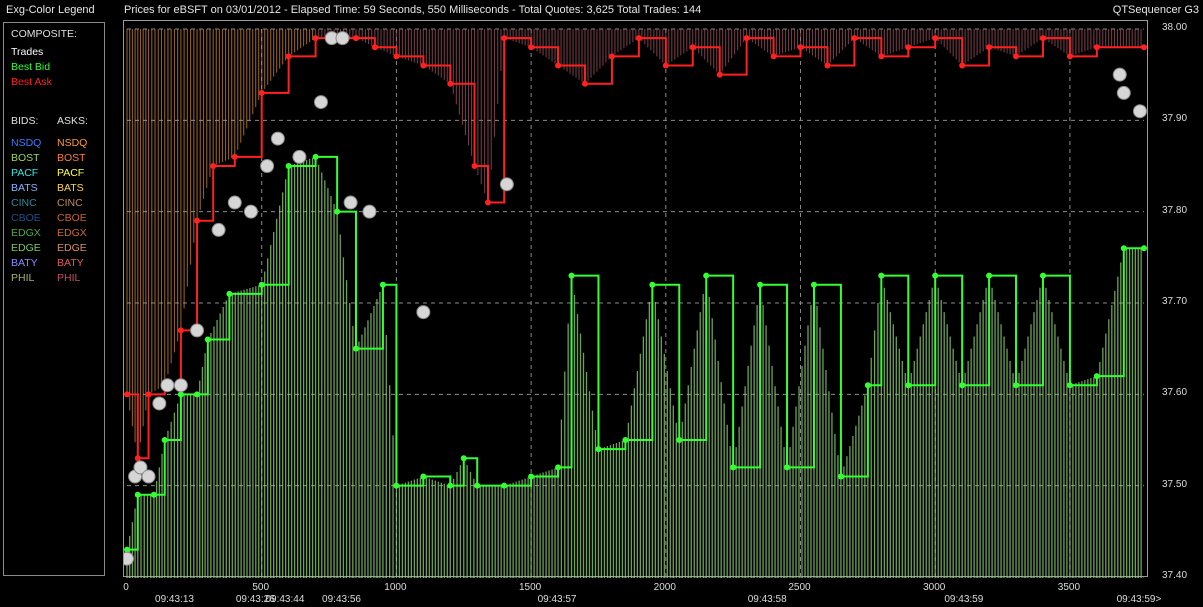 Image resolution: width=1203 pixels, height=607 pixels. I want to click on x-time-tick-label: 09:43:13, so click(174, 599).